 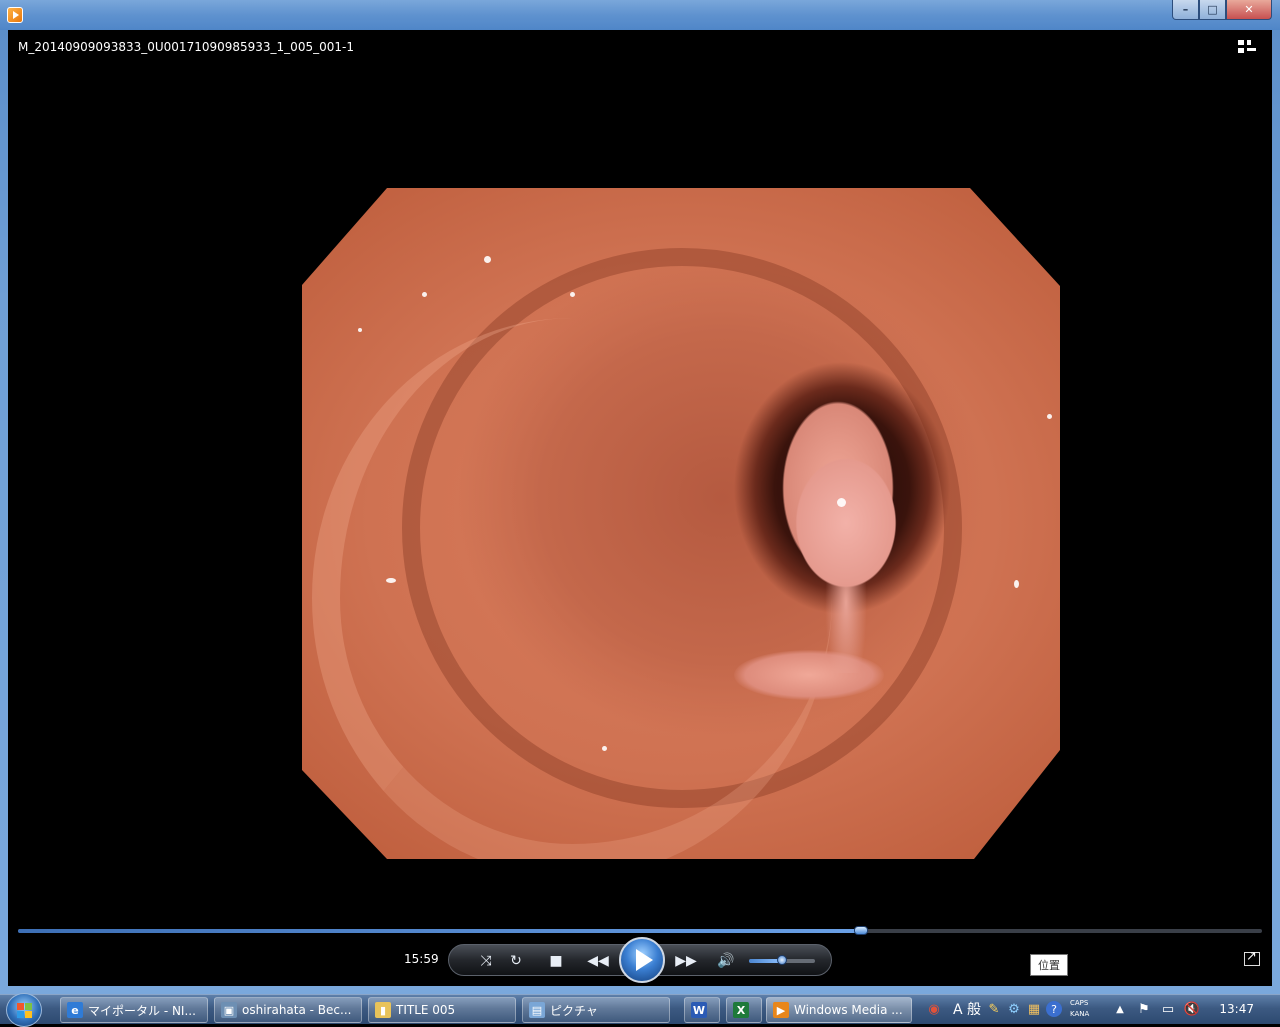 What do you see at coordinates (1079, 1009) in the screenshot?
I see `caps-kana-indicator: CAPS KANA` at bounding box center [1079, 1009].